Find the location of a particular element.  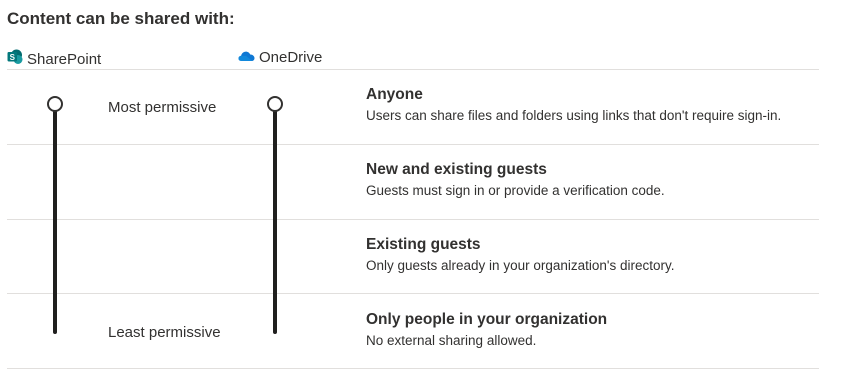

sharepoint-label: S SharePoint is located at coordinates (54, 59).